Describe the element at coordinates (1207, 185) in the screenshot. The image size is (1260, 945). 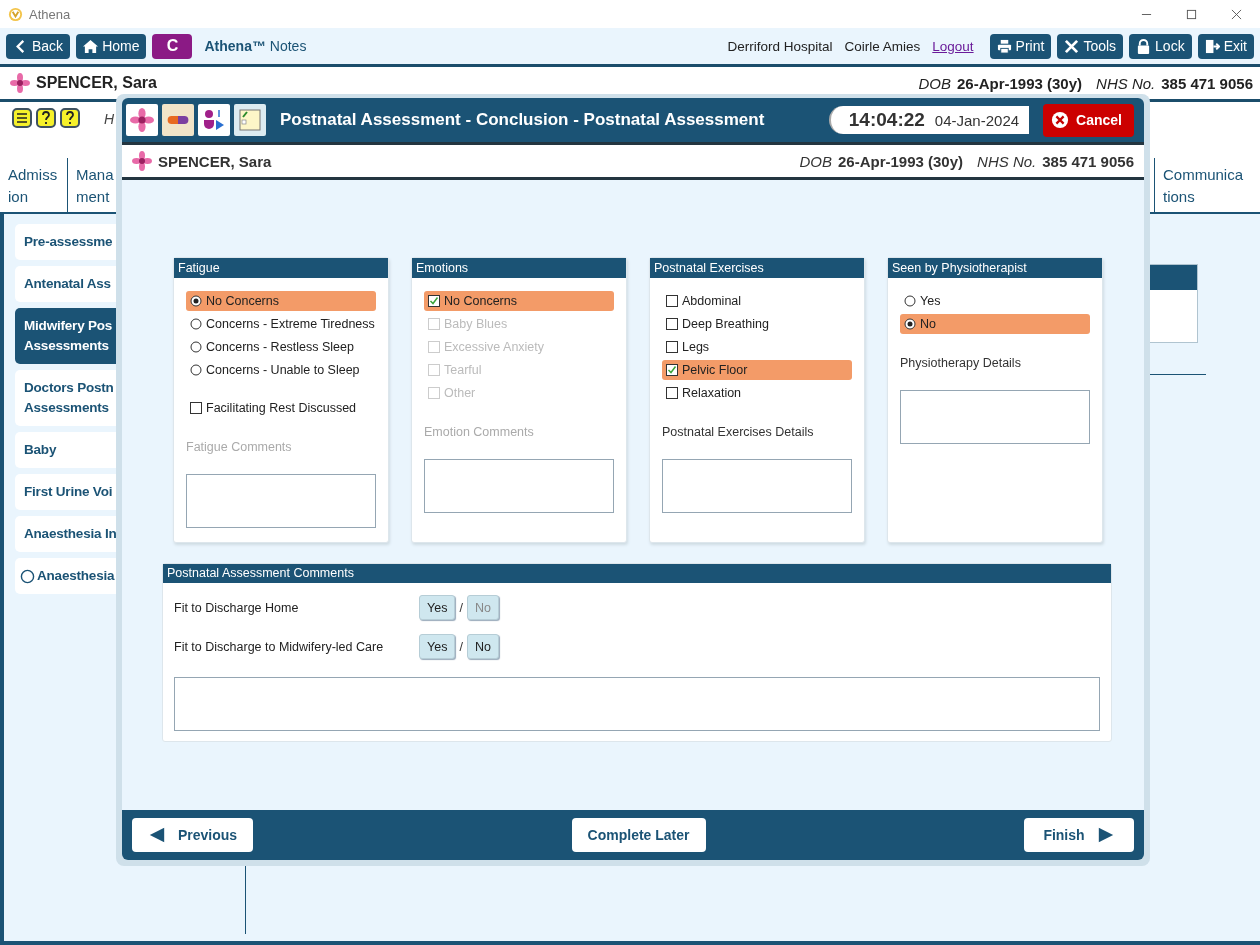
I see `tab: Communica tions` at that location.